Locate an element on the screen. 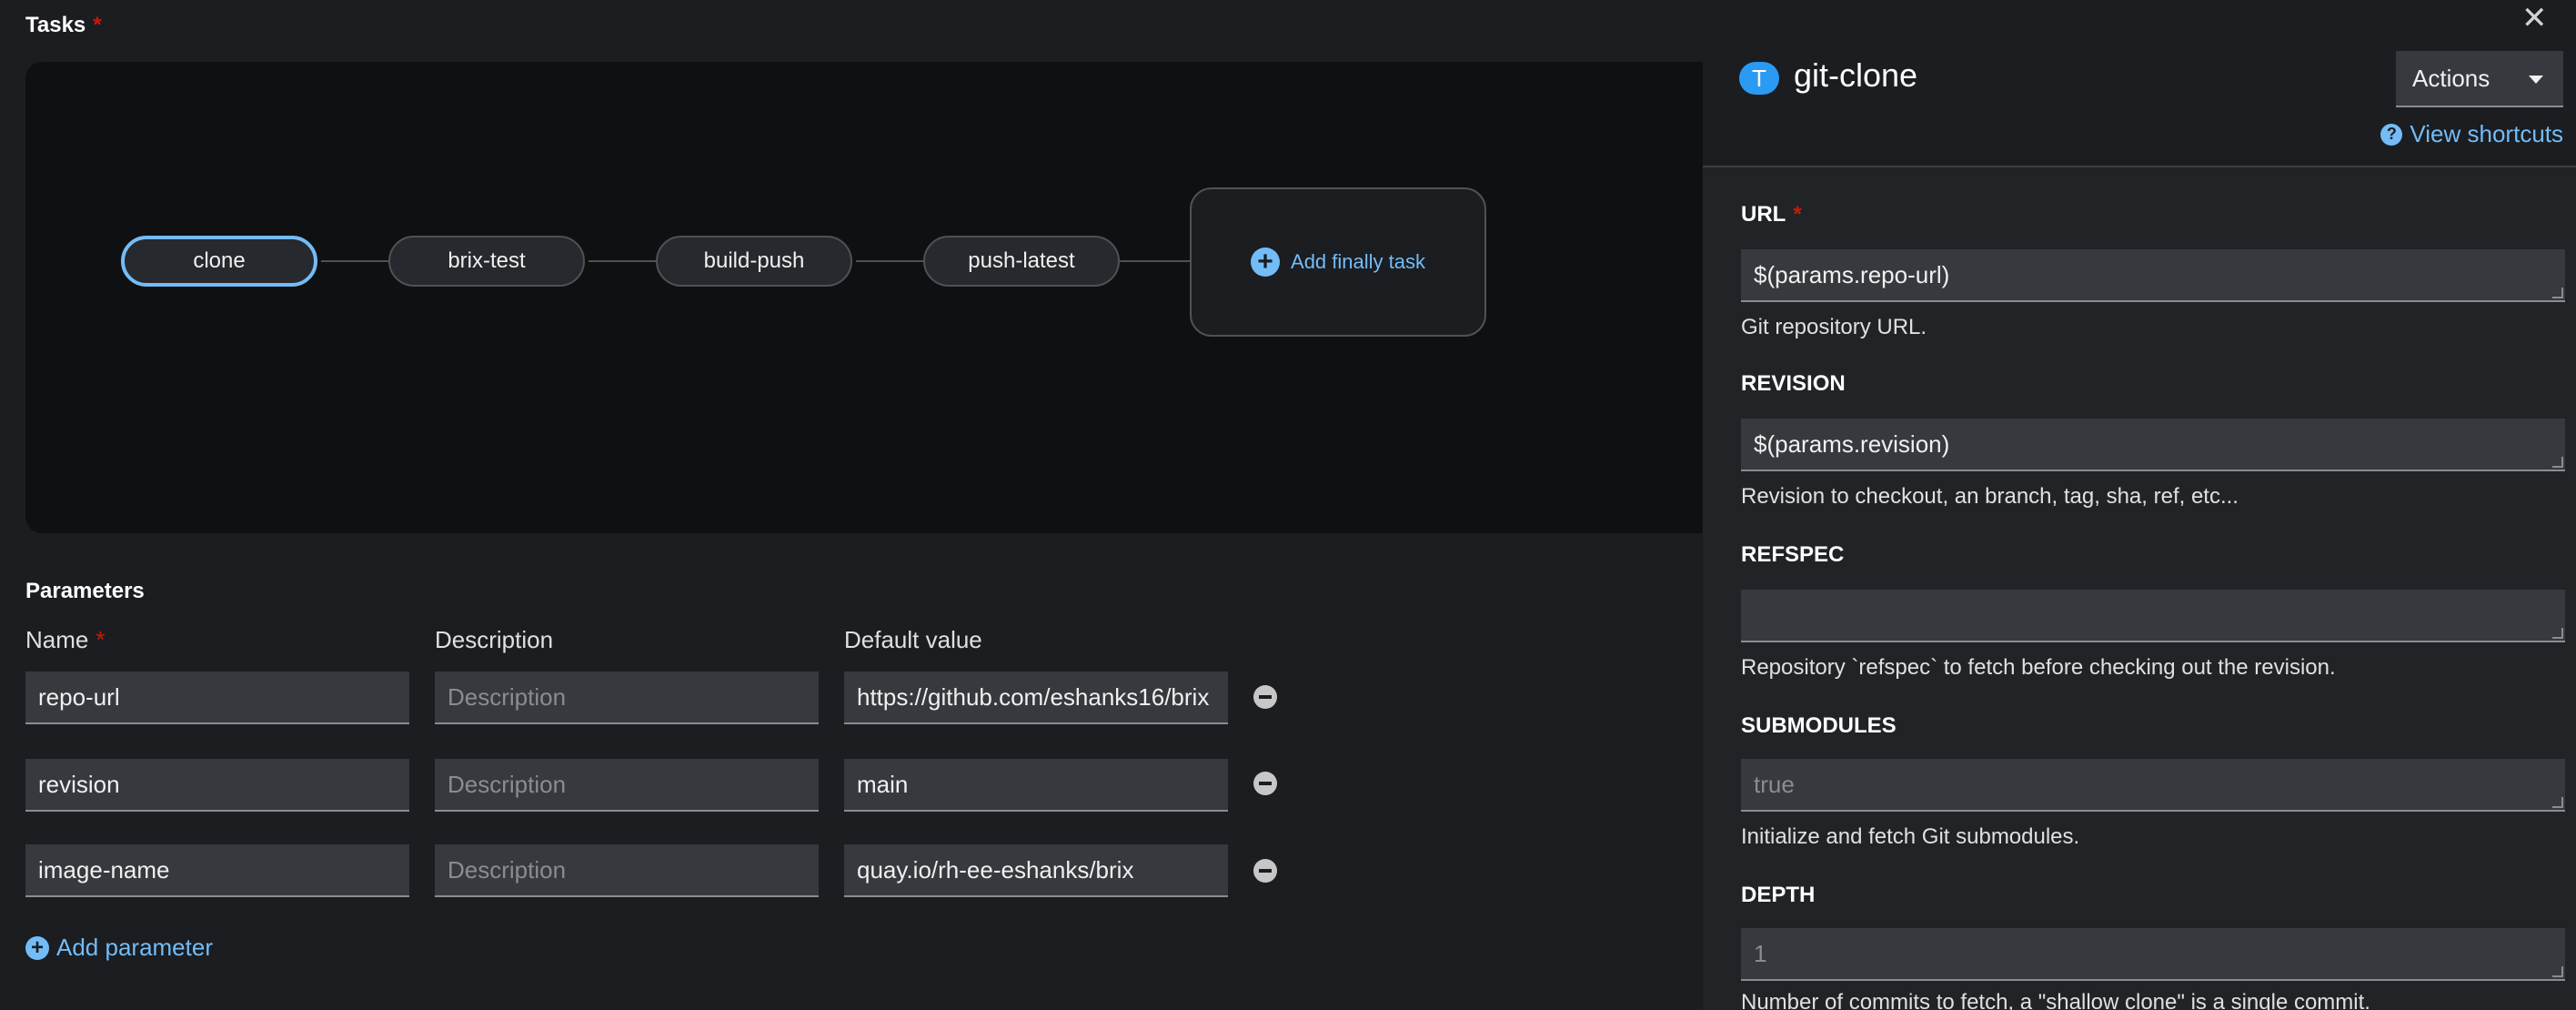  add-parameter-button: + Add parameter is located at coordinates (119, 948).